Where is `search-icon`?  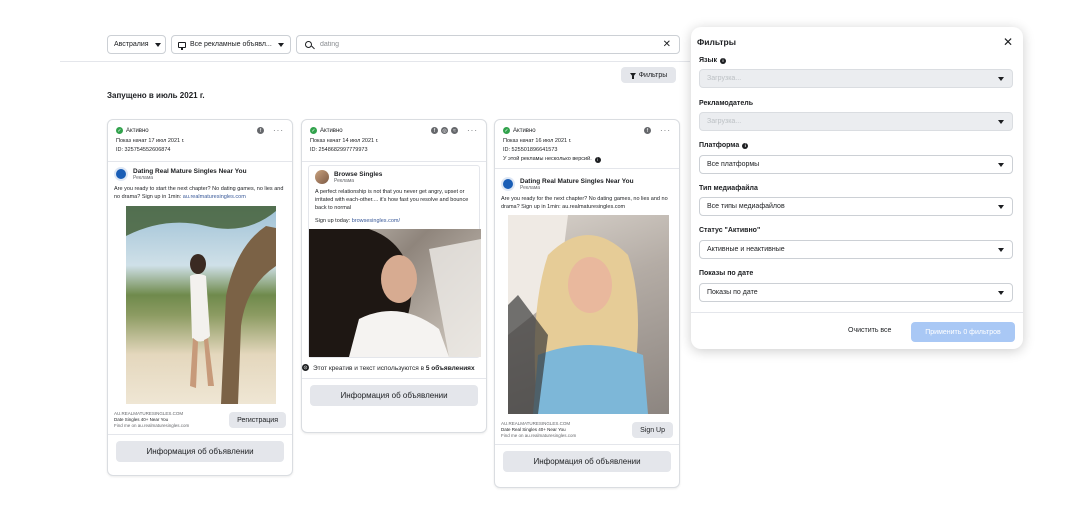
search-icon is located at coordinates (308, 44).